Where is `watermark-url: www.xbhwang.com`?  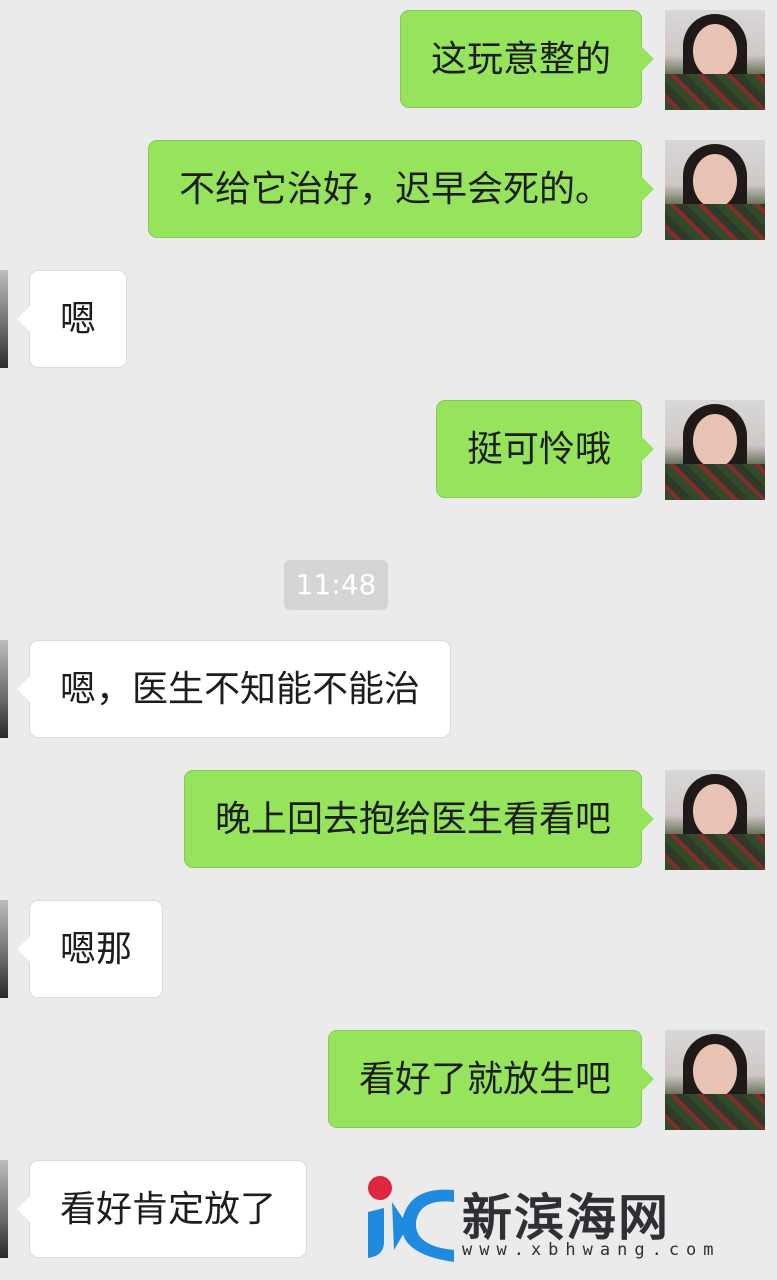
watermark-url: www.xbhwang.com is located at coordinates (591, 1250).